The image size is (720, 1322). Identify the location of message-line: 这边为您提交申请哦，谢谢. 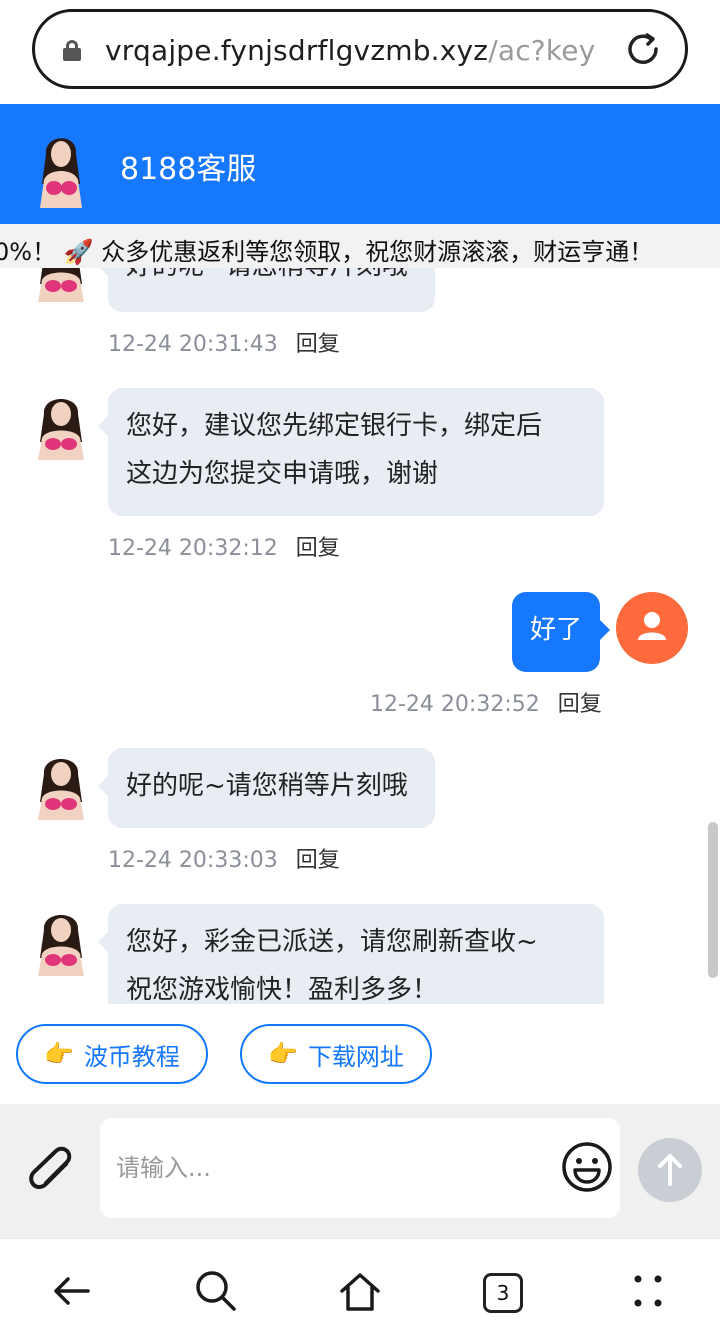
(282, 474).